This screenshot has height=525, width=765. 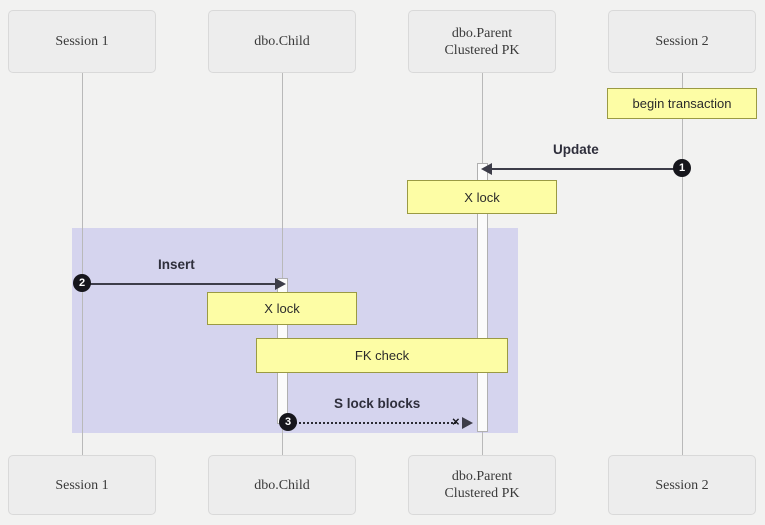 I want to click on insert-message-label: Insert, so click(x=176, y=264).